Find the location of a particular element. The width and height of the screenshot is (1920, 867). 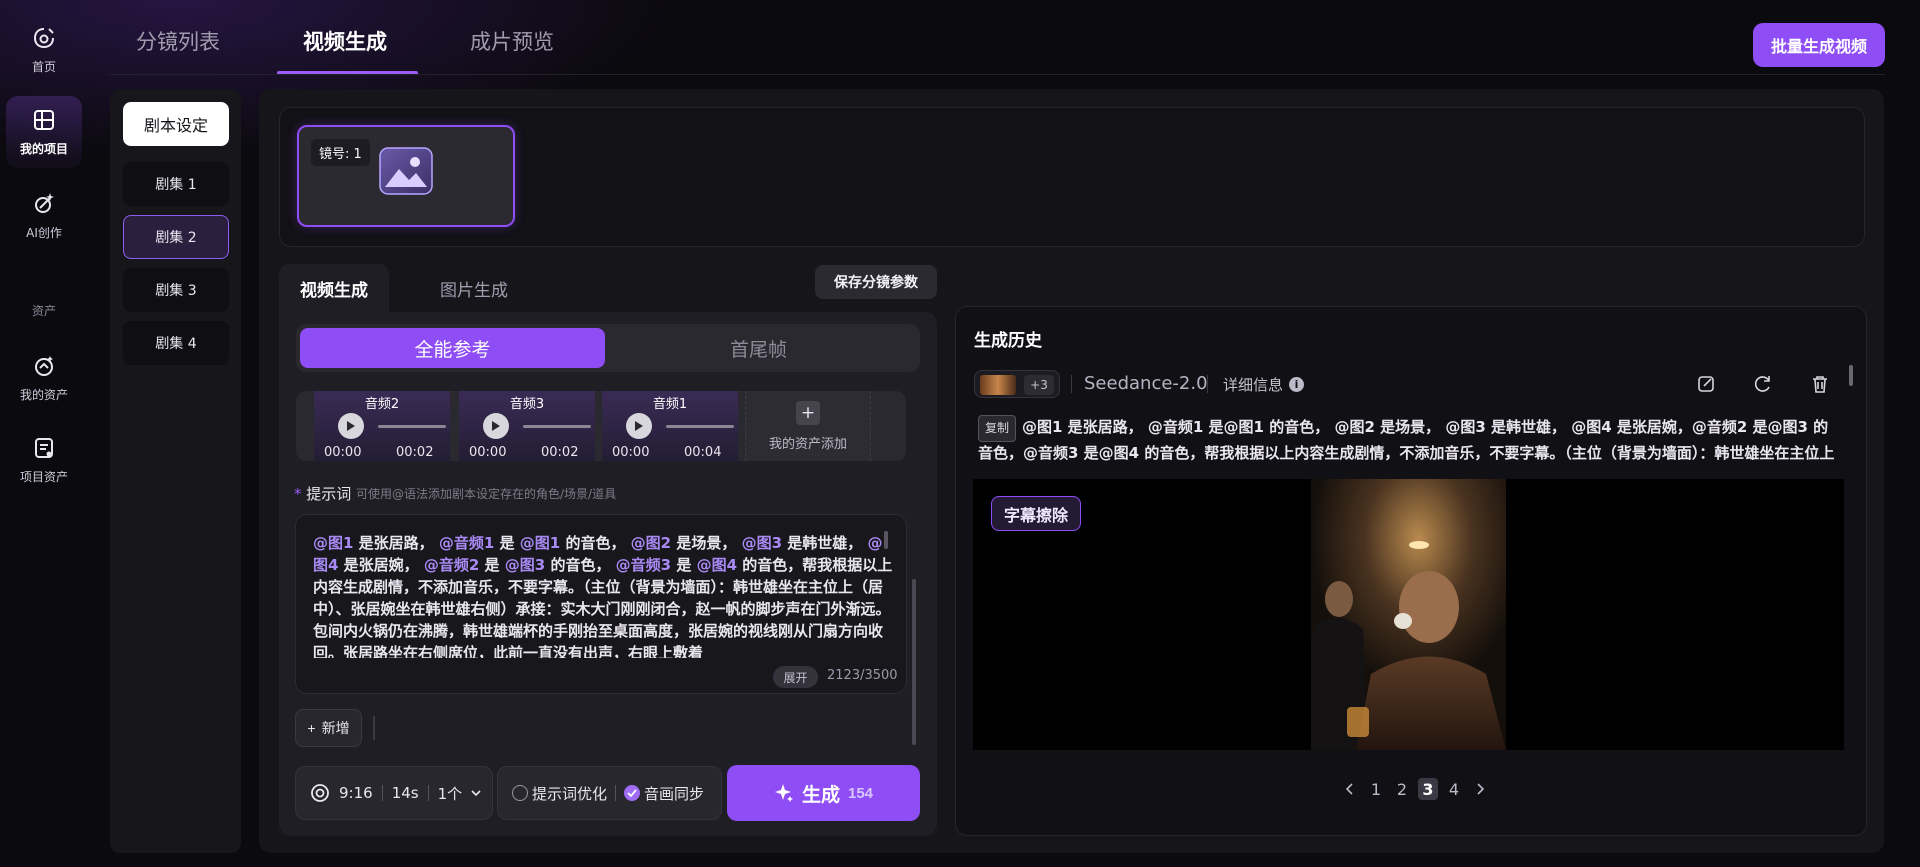

checkbox-icon is located at coordinates (520, 793).